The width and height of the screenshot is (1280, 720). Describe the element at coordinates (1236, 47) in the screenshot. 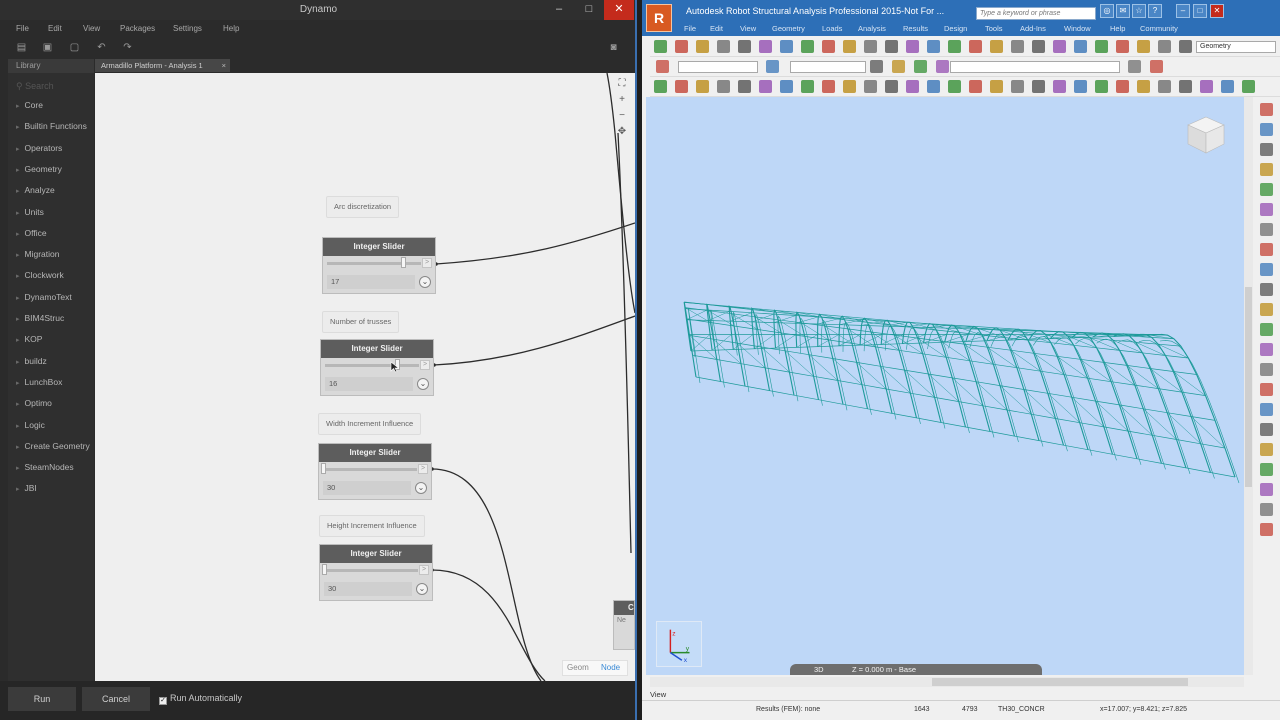

I see `geometry-layout-combo: Geometry` at that location.